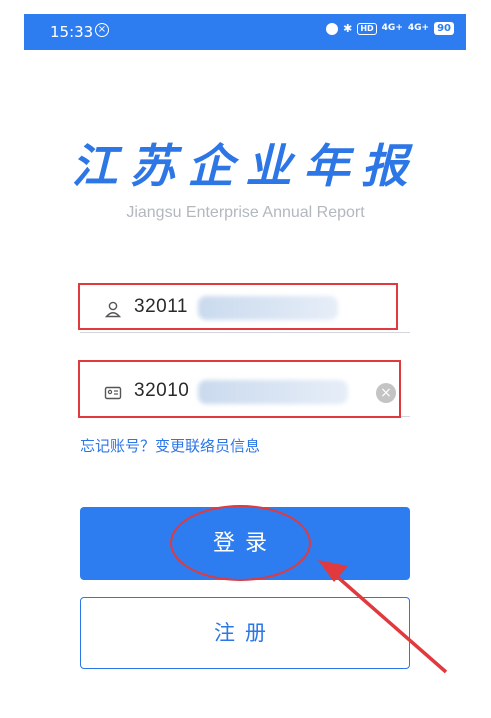 The width and height of the screenshot is (491, 718). I want to click on annotation-box-credential, so click(239, 389).